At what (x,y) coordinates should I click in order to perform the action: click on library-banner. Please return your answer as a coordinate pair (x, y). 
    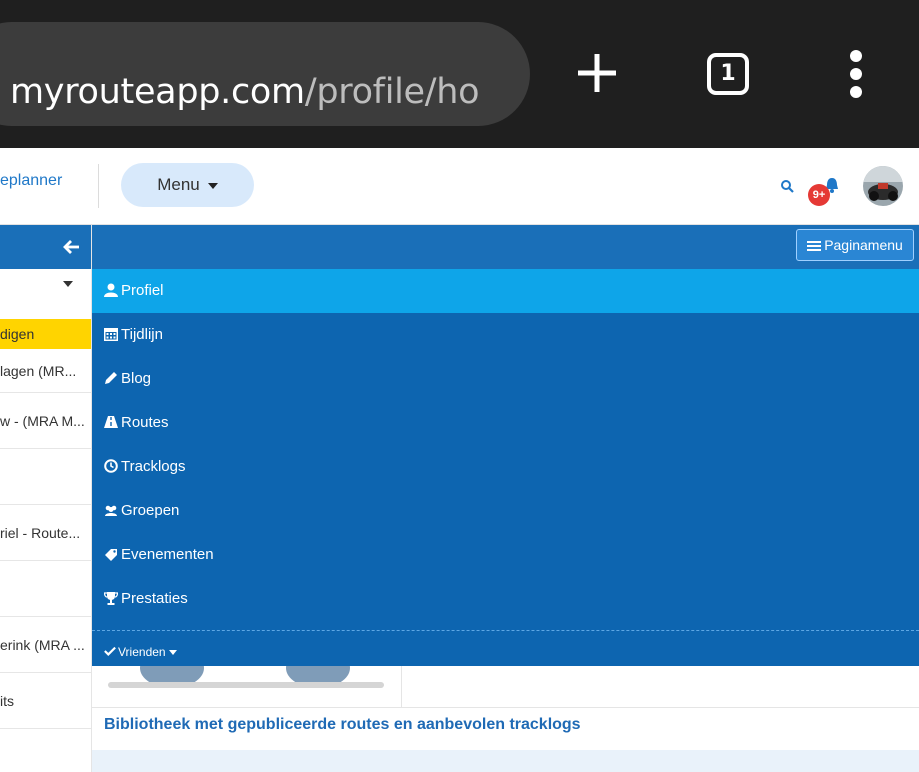
    Looking at the image, I should click on (505, 761).